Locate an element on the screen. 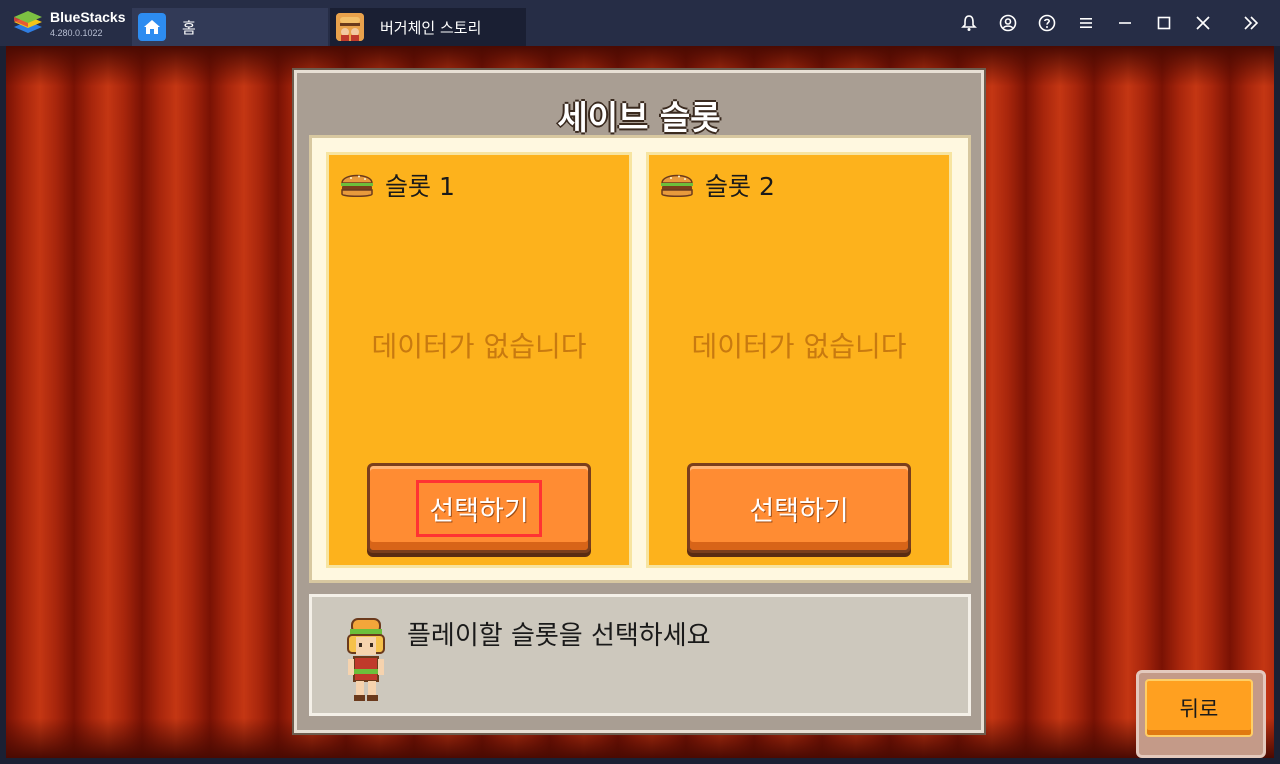 This screenshot has height=764, width=1280. tab-game-label: 버거체인 스토리 is located at coordinates (431, 27).